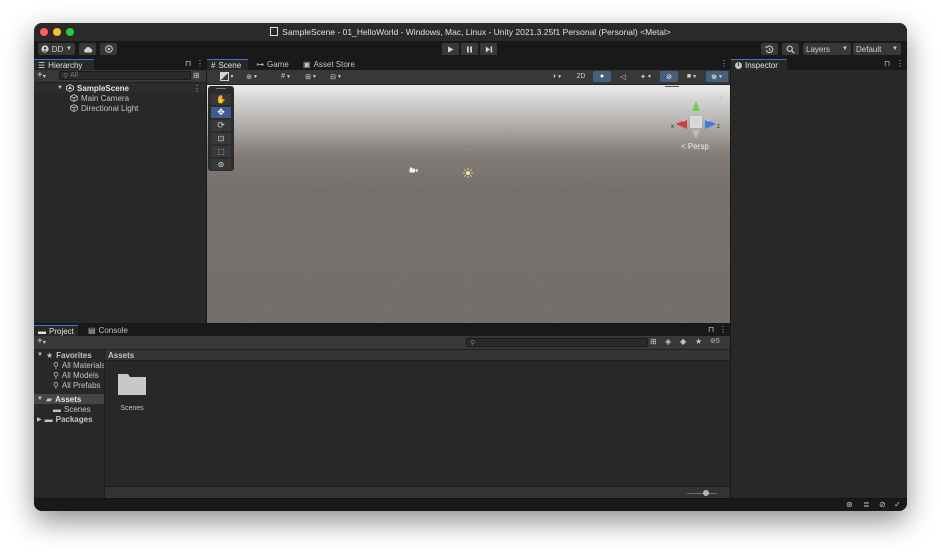 This screenshot has width=941, height=556. I want to click on tree-item-all-models: ⚲ All Models, so click(76, 375).